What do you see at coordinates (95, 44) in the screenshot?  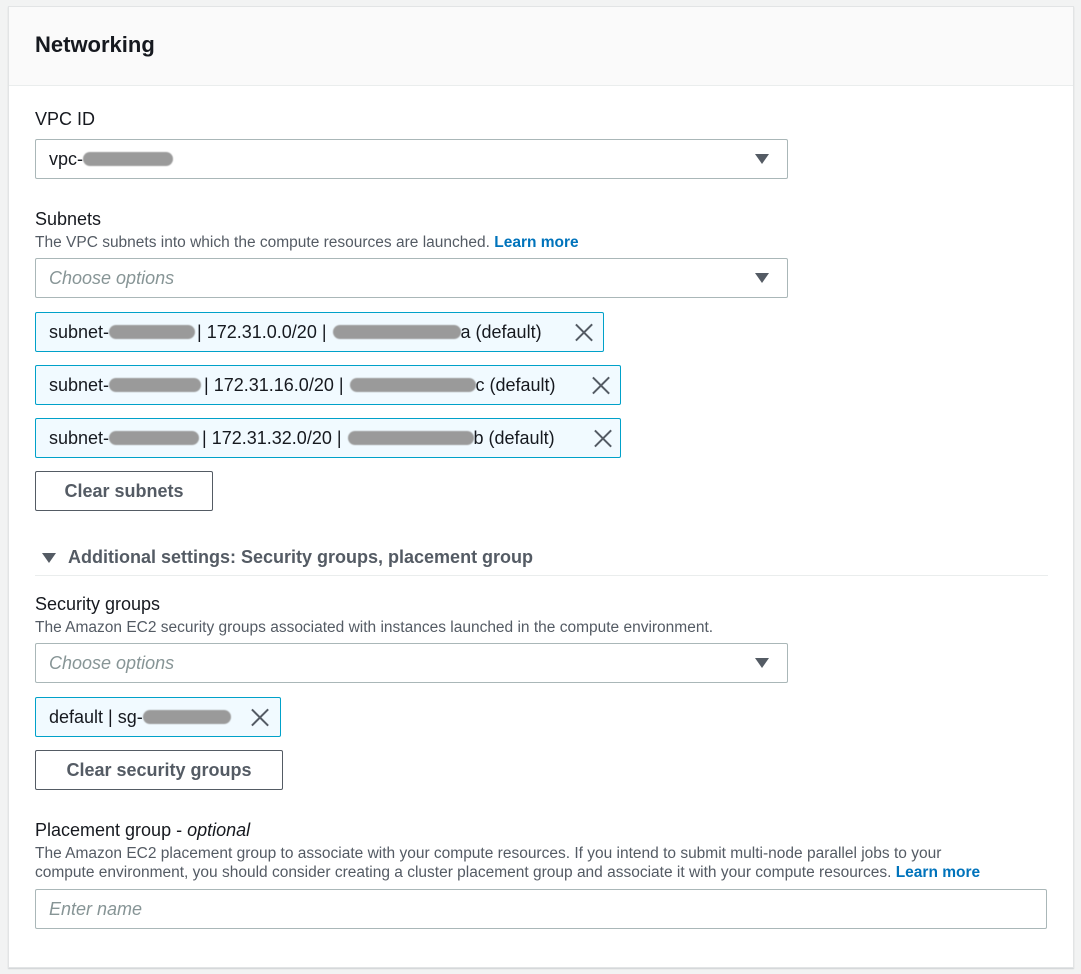 I see `panel-title: Networking` at bounding box center [95, 44].